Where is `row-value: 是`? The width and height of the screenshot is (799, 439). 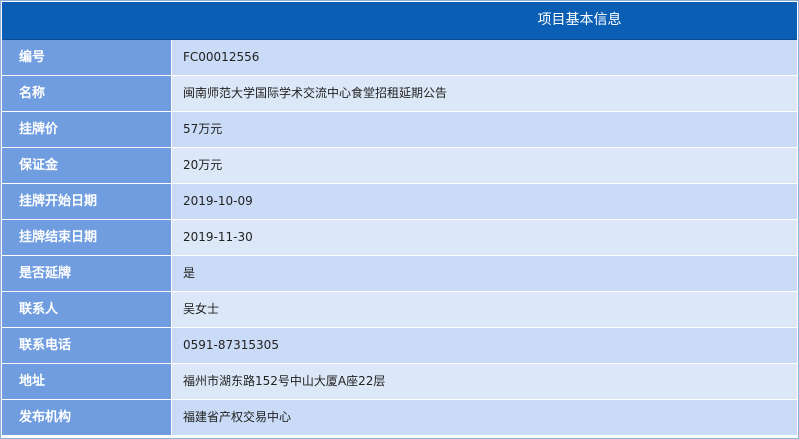 row-value: 是 is located at coordinates (484, 273).